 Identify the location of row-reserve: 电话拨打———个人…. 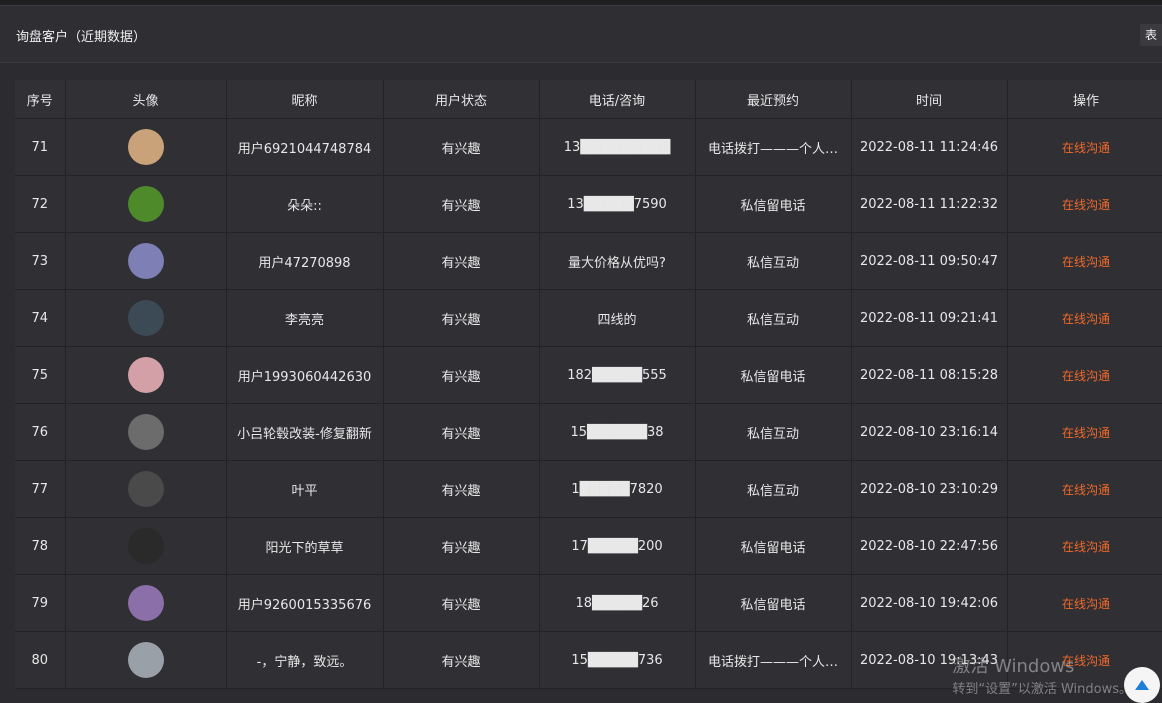
(773, 660).